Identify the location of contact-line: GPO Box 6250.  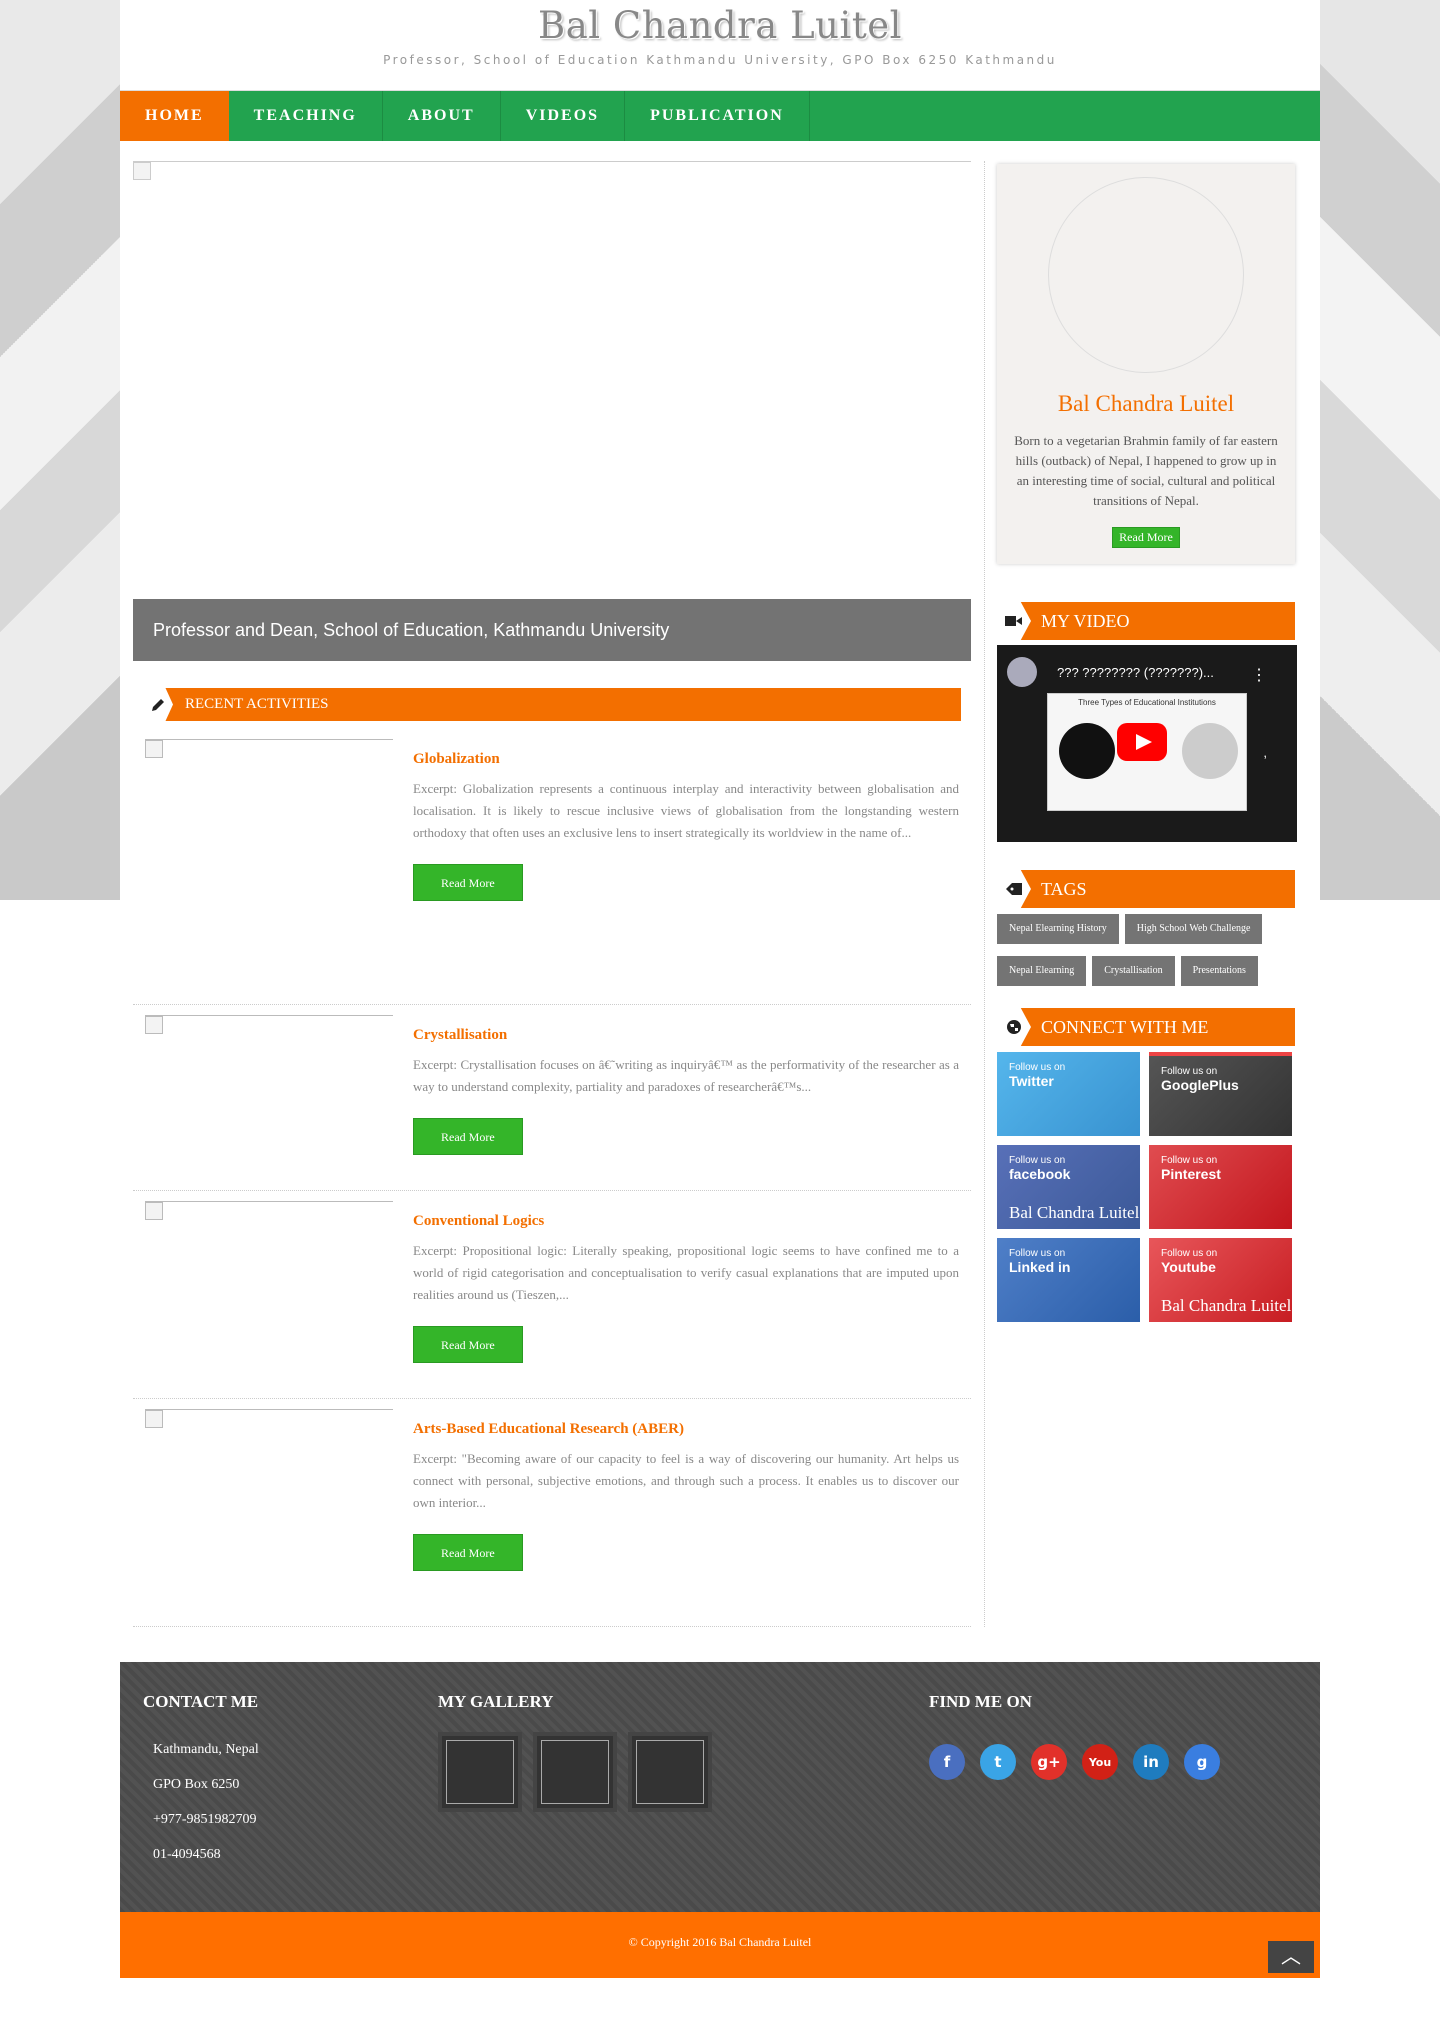
(196, 1784).